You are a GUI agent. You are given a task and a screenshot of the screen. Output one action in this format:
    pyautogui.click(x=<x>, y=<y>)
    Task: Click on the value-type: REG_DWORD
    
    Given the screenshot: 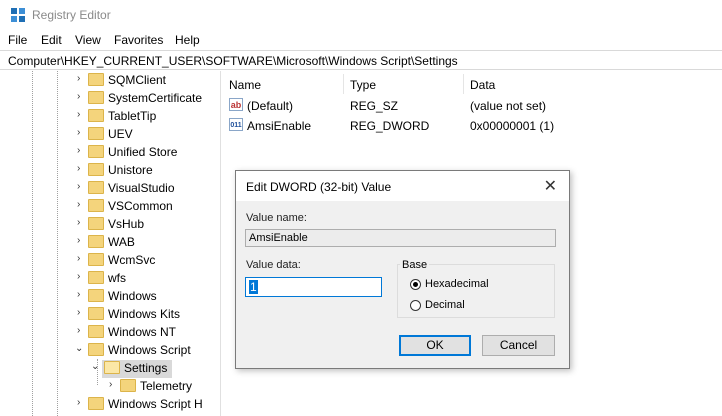 What is the action you would take?
    pyautogui.click(x=390, y=126)
    